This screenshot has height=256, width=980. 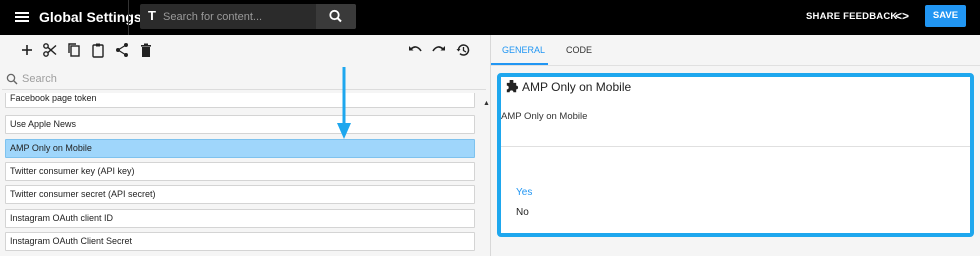 I want to click on puzzle-icon, so click(x=512, y=86).